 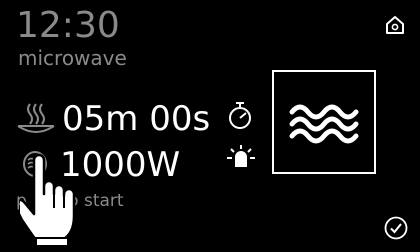 What do you see at coordinates (47, 201) in the screenshot?
I see `hand-pointer-icon` at bounding box center [47, 201].